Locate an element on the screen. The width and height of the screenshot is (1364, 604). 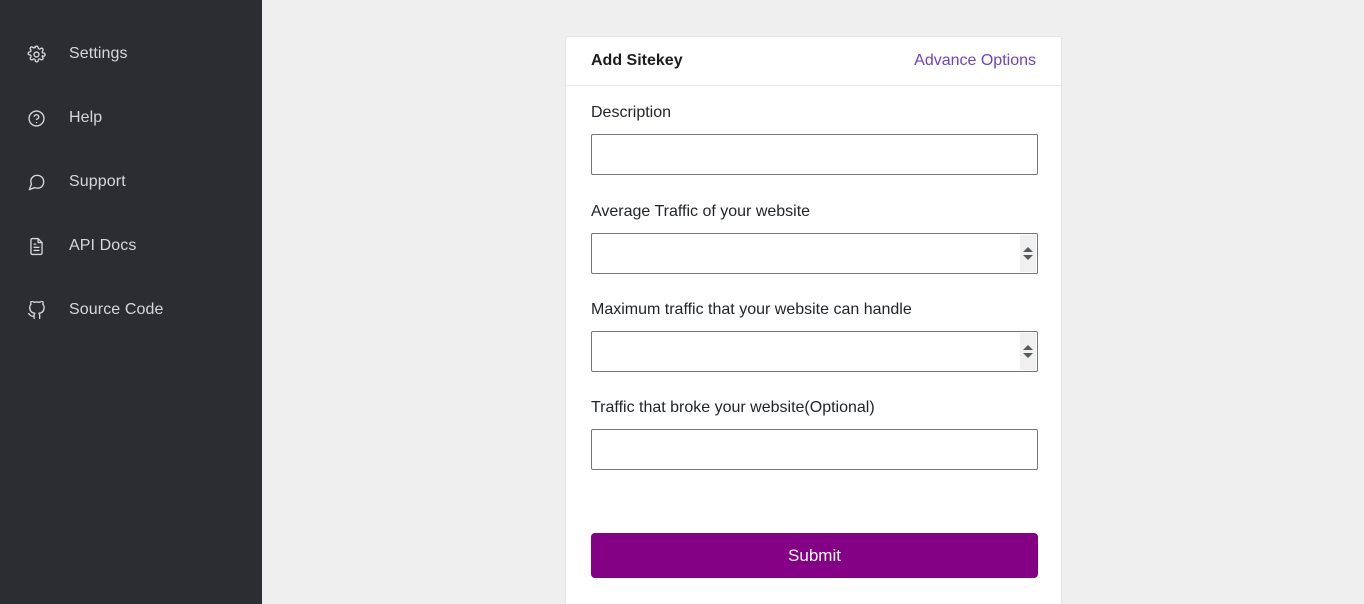
submit-button: Submit is located at coordinates (814, 555).